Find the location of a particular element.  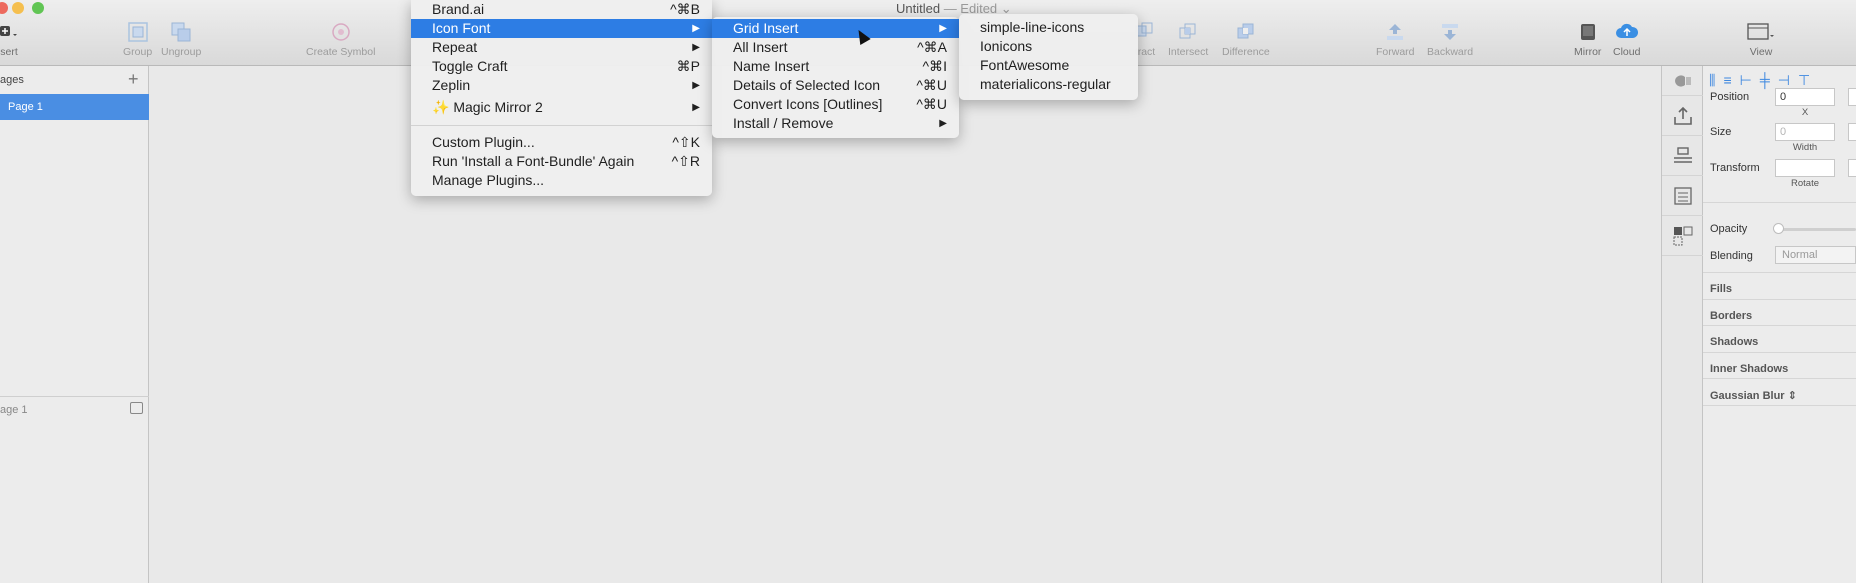

blending-select: Normal is located at coordinates (1815, 255).